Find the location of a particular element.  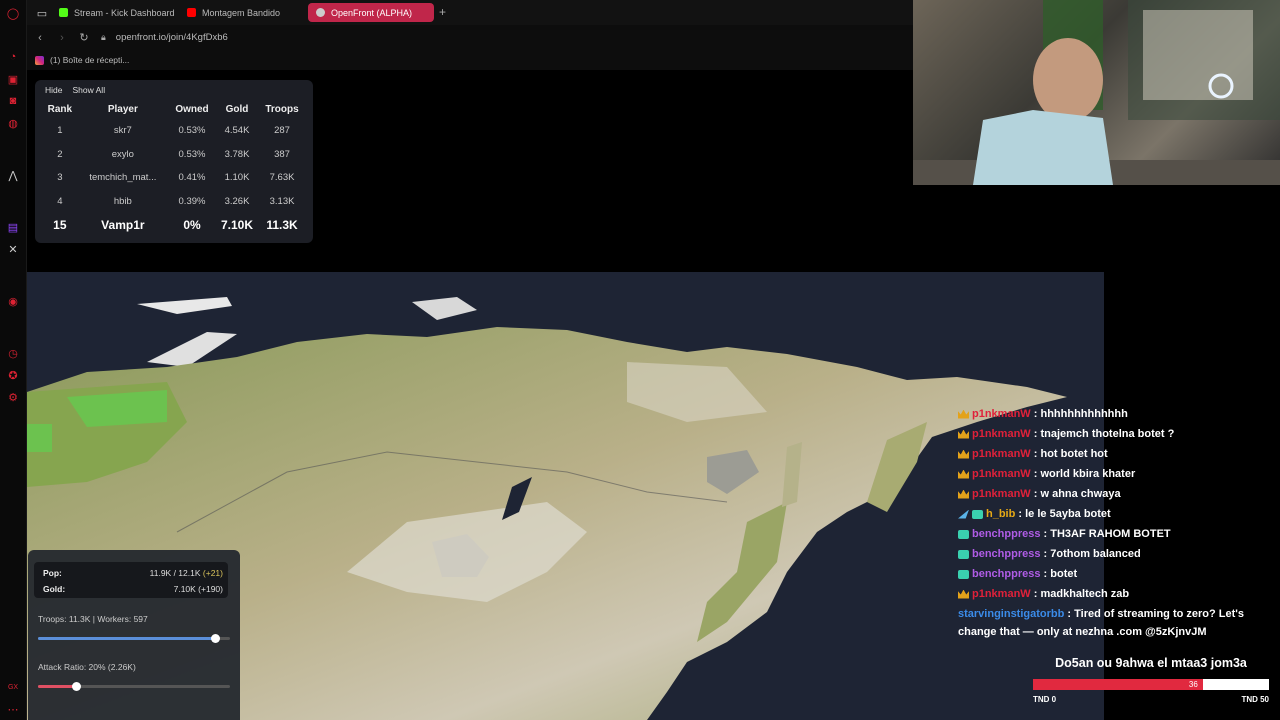

pop-value-group: 11.9K / 12.1K (+21) is located at coordinates (186, 573).